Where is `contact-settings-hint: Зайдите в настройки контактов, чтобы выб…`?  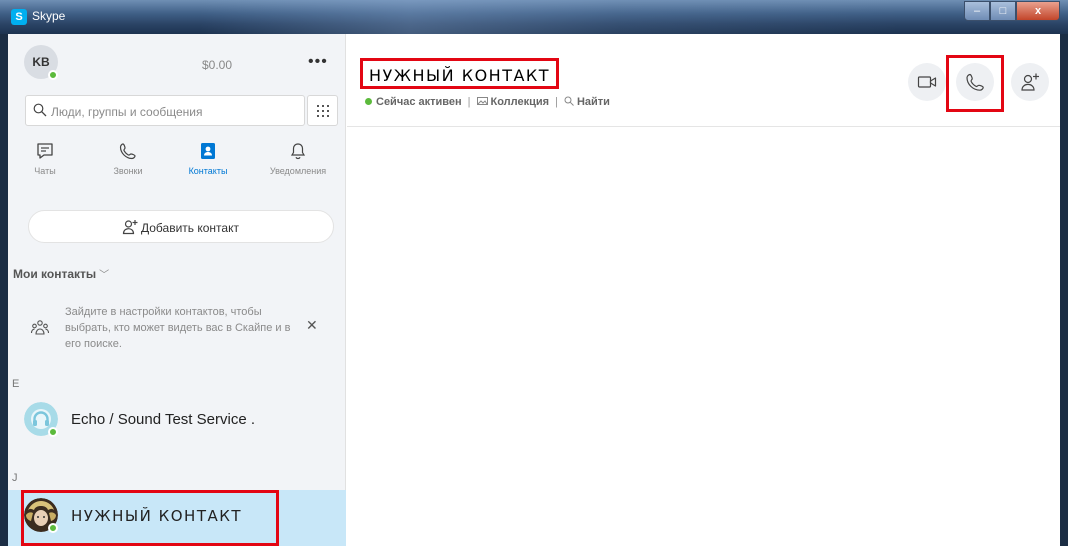 contact-settings-hint: Зайдите в настройки контактов, чтобы выб… is located at coordinates (180, 328).